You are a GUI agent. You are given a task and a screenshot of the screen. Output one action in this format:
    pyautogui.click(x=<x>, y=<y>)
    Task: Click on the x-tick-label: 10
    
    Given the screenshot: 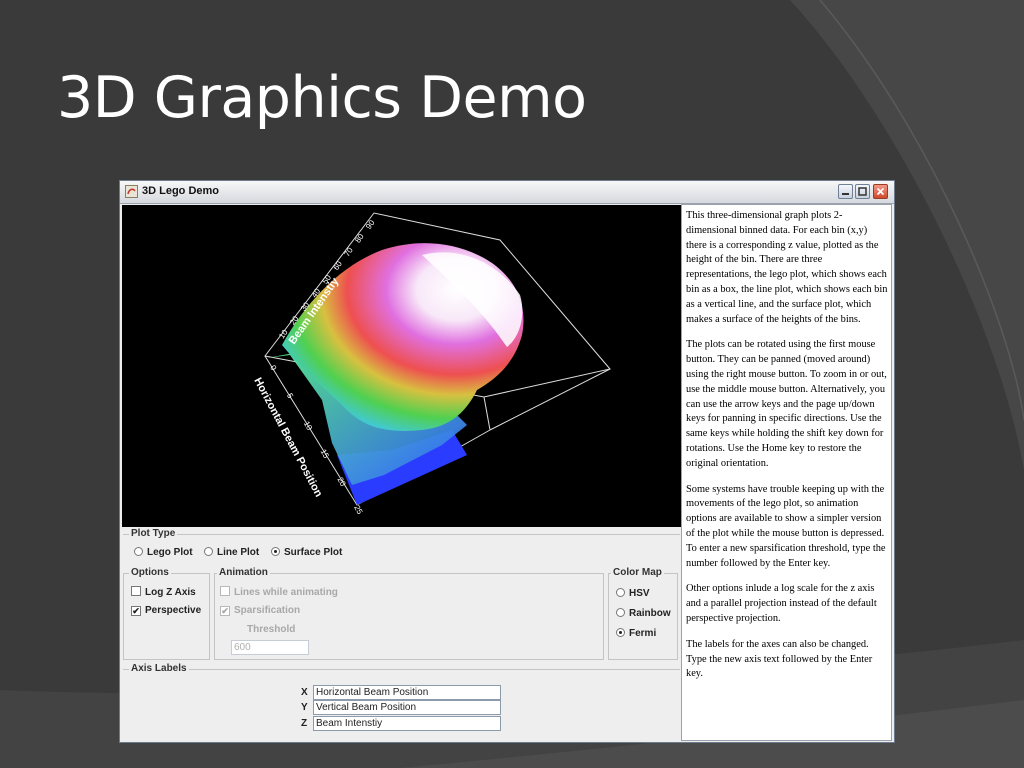 What is the action you would take?
    pyautogui.click(x=308, y=426)
    